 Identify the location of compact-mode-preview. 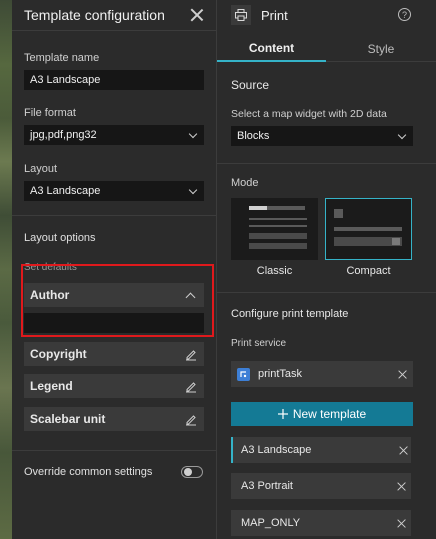
(368, 227).